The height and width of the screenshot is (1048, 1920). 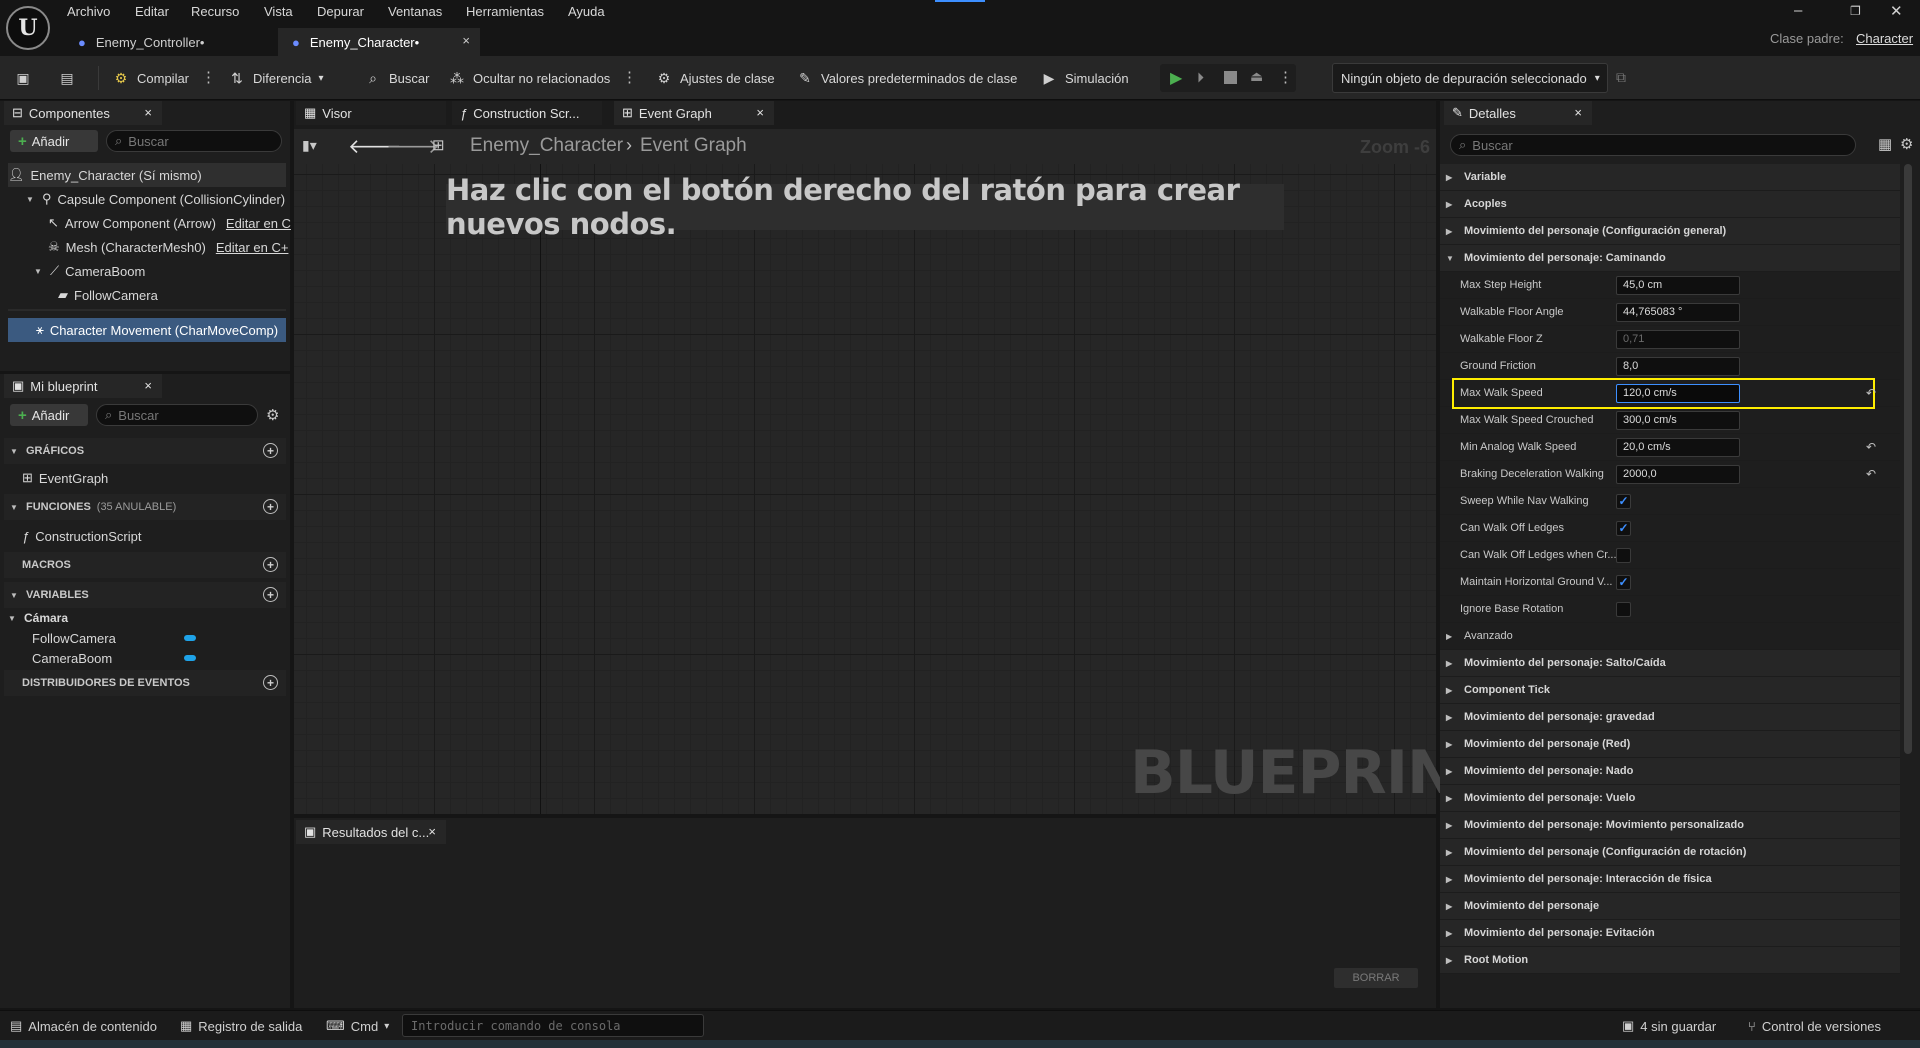 What do you see at coordinates (1376, 978) in the screenshot?
I see `clear-button: BORRAR` at bounding box center [1376, 978].